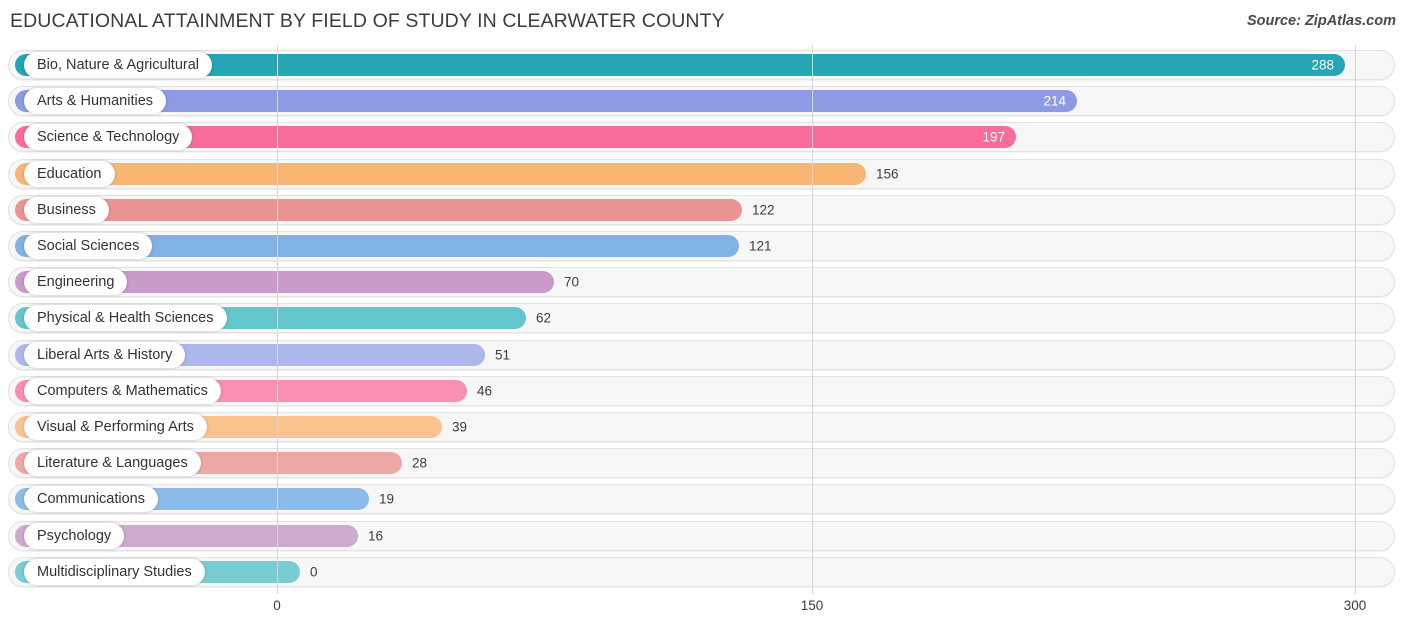 The width and height of the screenshot is (1406, 631). I want to click on bar-value-label: 46, so click(485, 391).